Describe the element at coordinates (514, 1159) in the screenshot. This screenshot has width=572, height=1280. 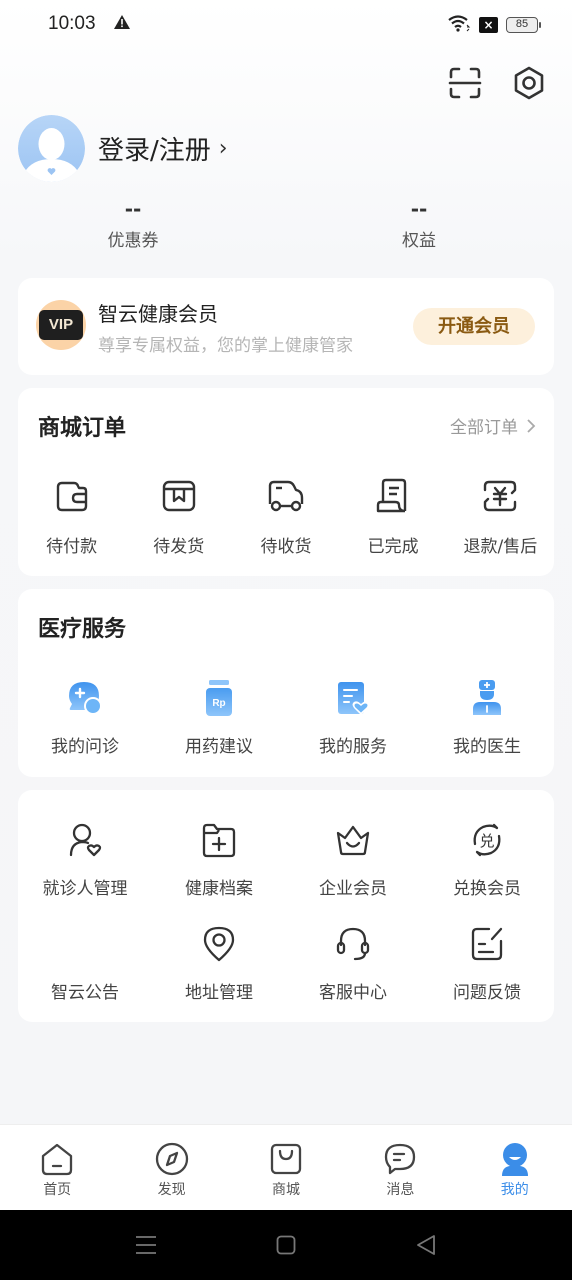
I see `profile-icon` at that location.